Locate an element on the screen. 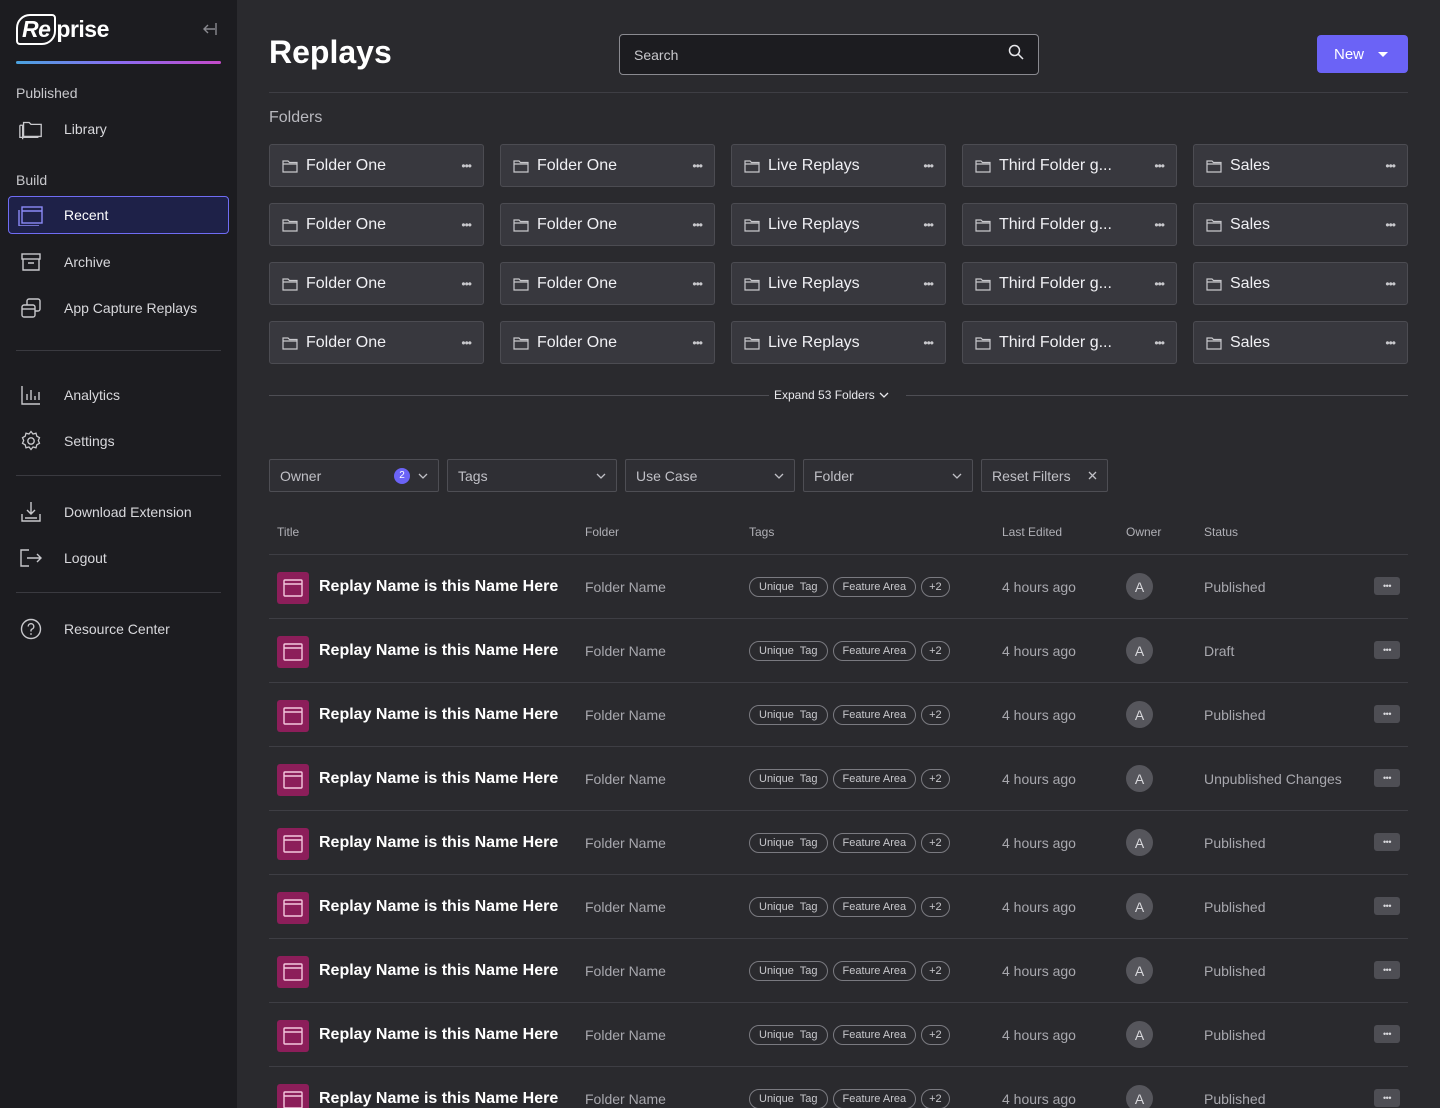  column-header-status: Status is located at coordinates (1221, 532).